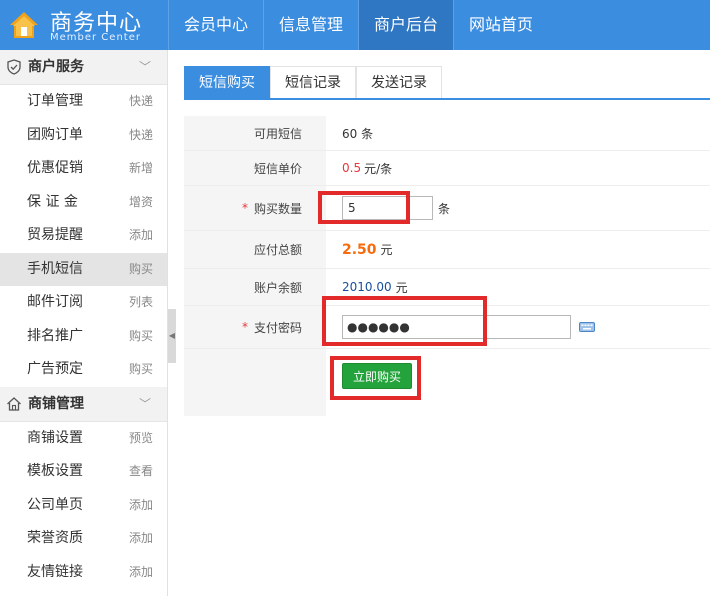 The height and width of the screenshot is (596, 710). I want to click on home-icon, so click(14, 403).